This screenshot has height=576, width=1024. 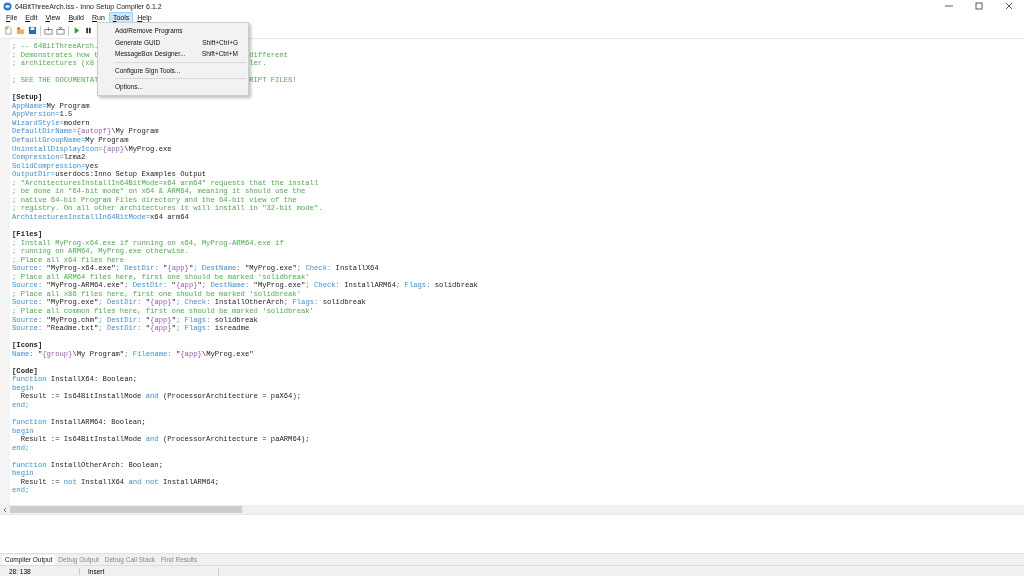 I want to click on save-icon, so click(x=32, y=30).